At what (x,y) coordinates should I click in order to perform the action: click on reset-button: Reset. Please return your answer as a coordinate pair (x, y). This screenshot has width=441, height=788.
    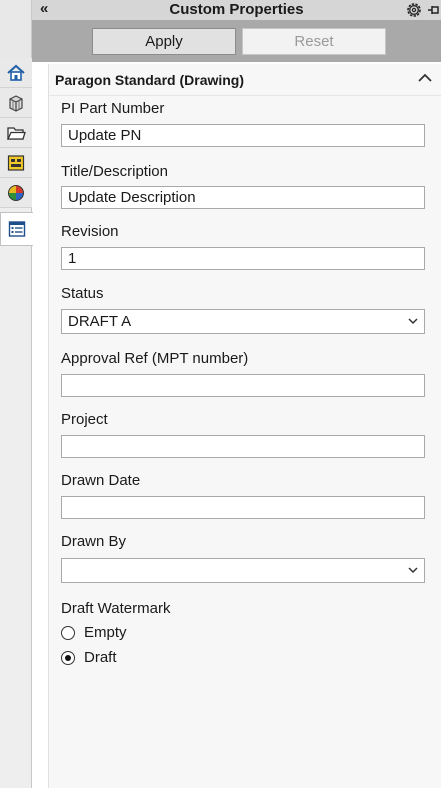
    Looking at the image, I should click on (314, 41).